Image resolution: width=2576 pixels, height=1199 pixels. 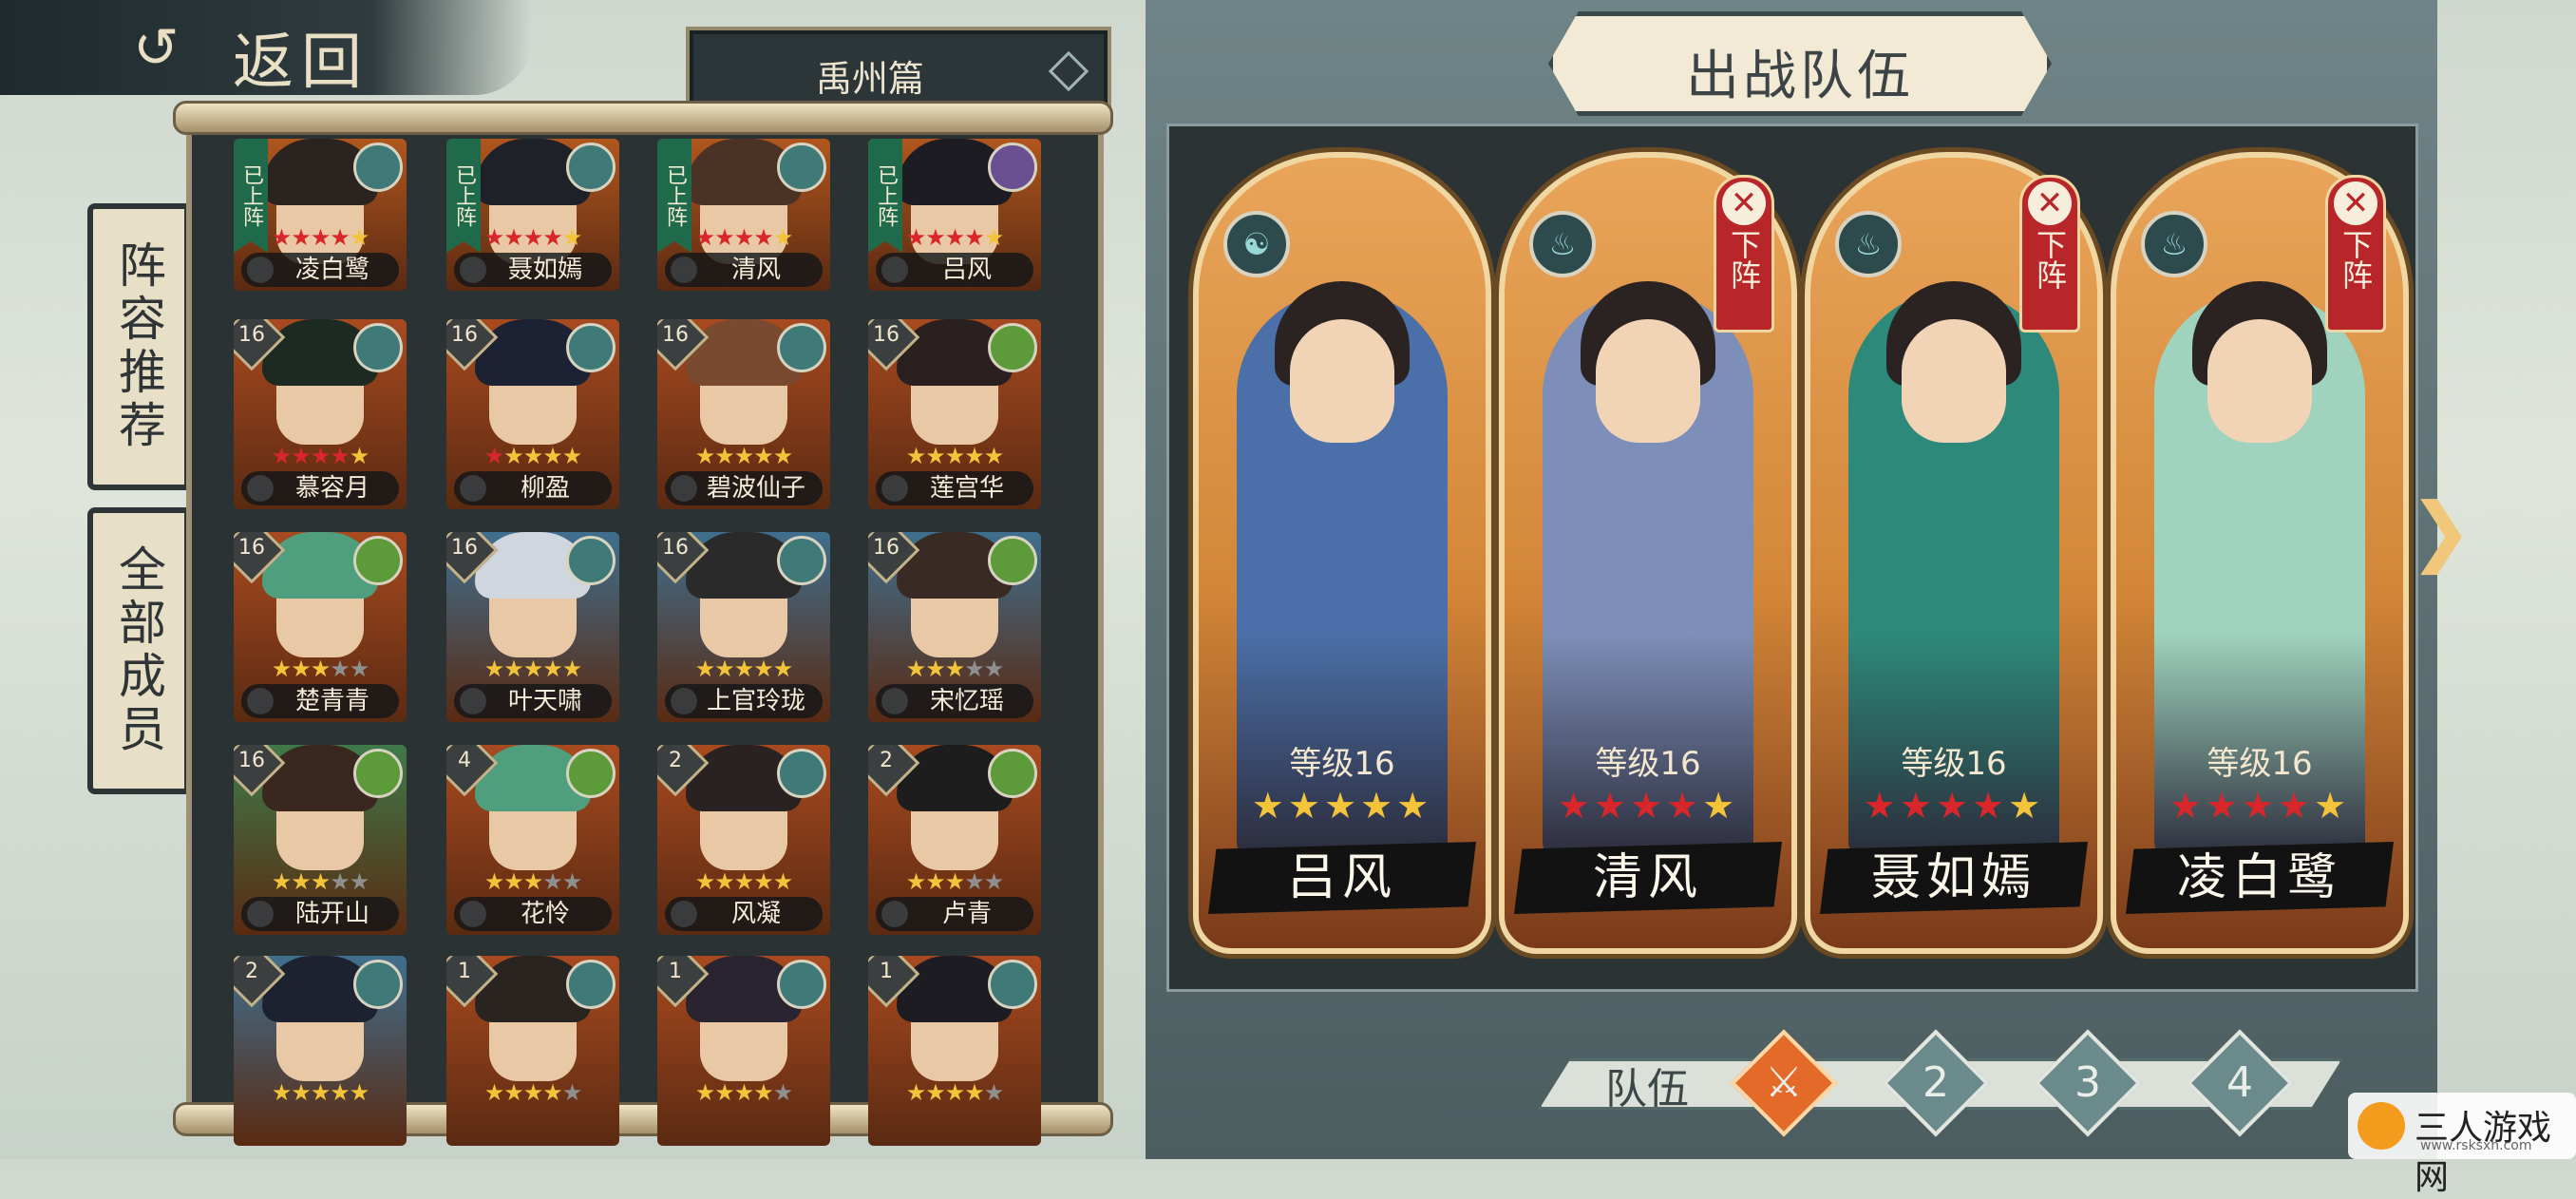 What do you see at coordinates (533, 701) in the screenshot?
I see `card-name: 叶天啸` at bounding box center [533, 701].